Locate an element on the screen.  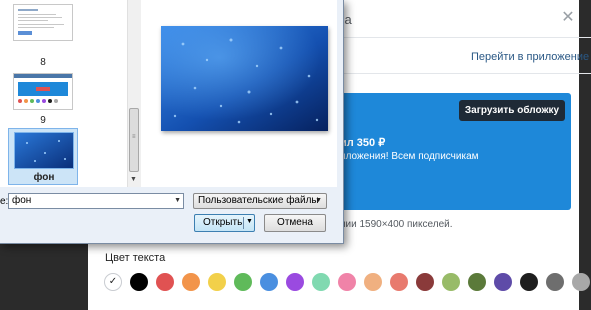
open-button-label: Открыть is located at coordinates (223, 222).